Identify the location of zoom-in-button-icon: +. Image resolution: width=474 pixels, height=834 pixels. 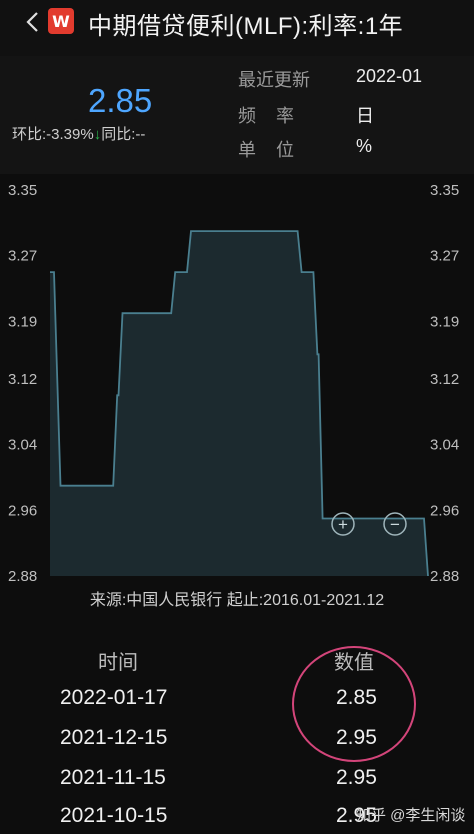
(343, 524).